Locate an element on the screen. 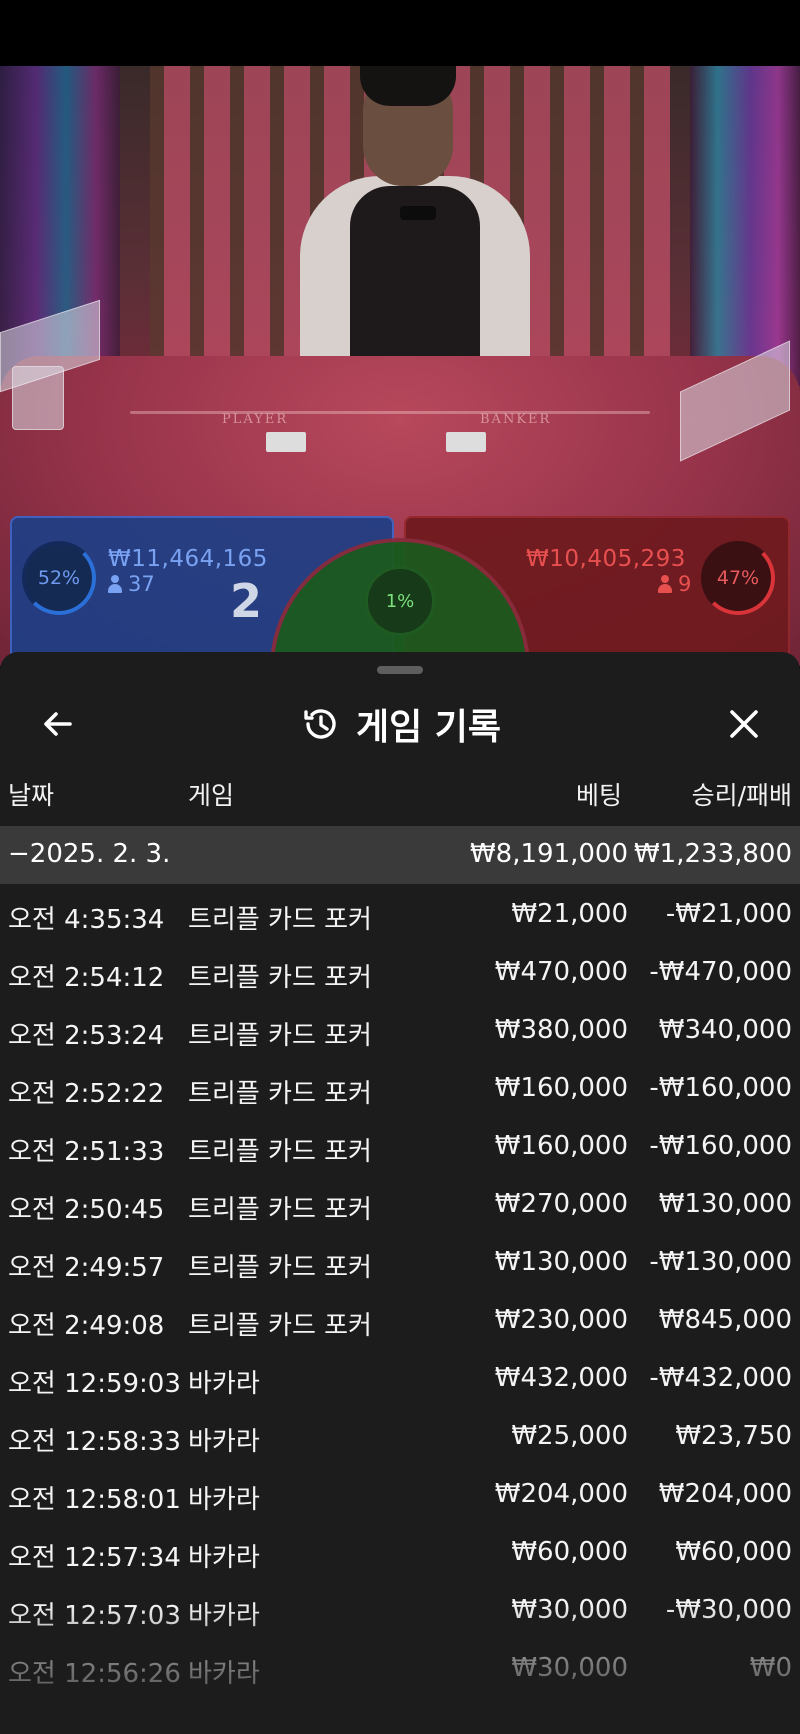 The height and width of the screenshot is (1734, 800). history-bet-amount: ₩60,000 is located at coordinates (569, 1552).